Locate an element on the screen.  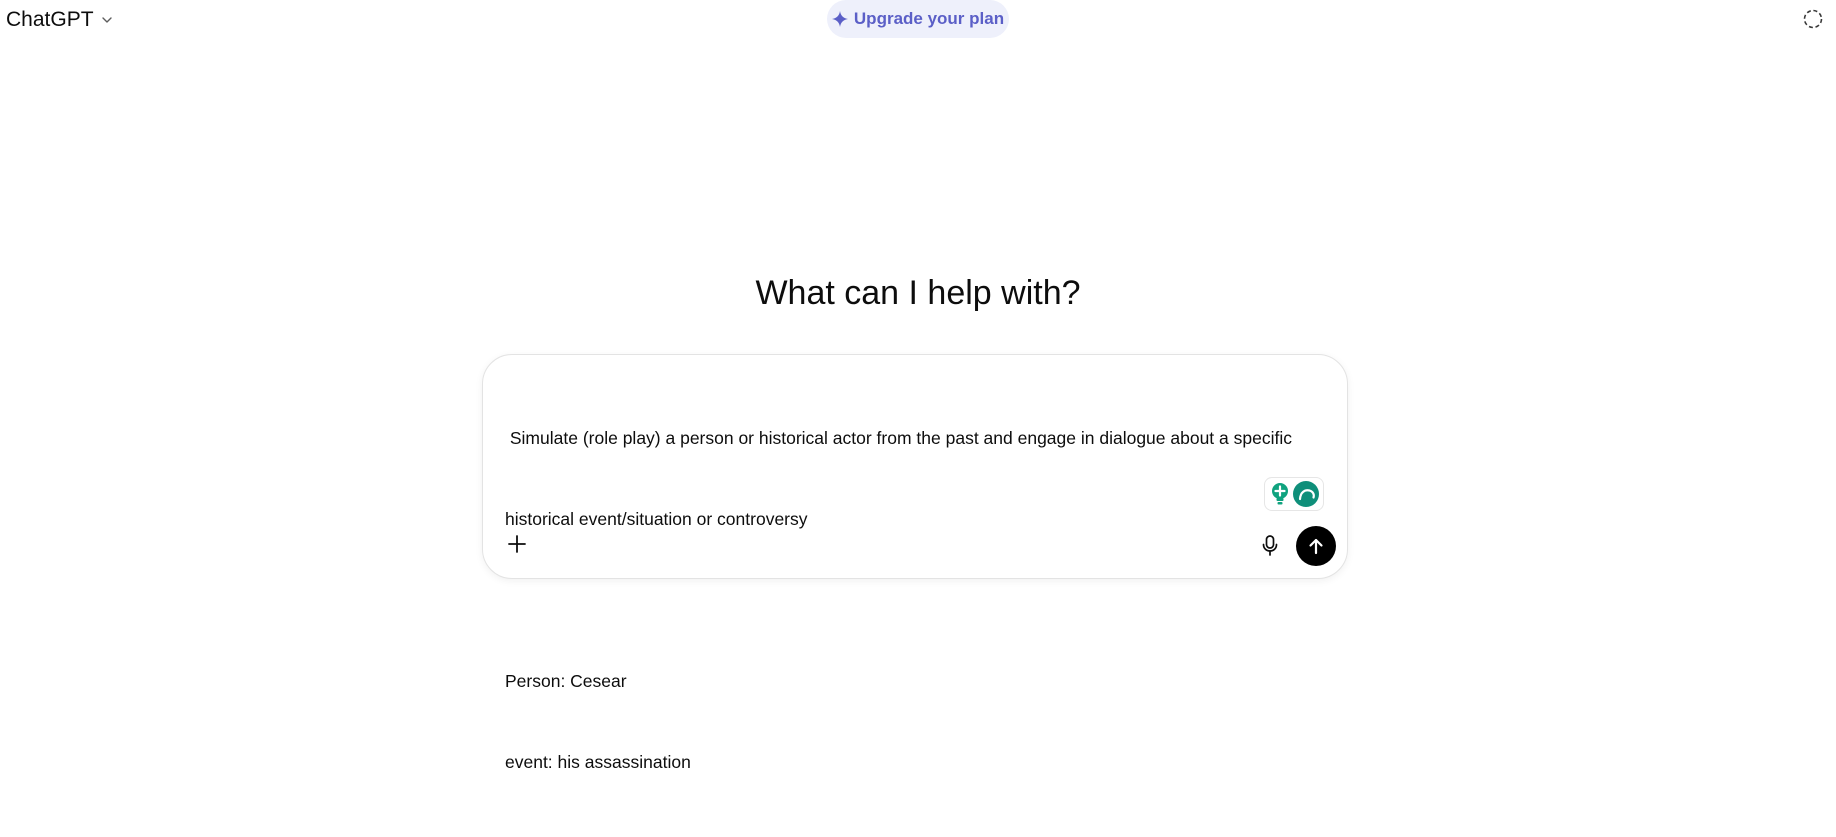
arrow-up-icon is located at coordinates (1316, 546).